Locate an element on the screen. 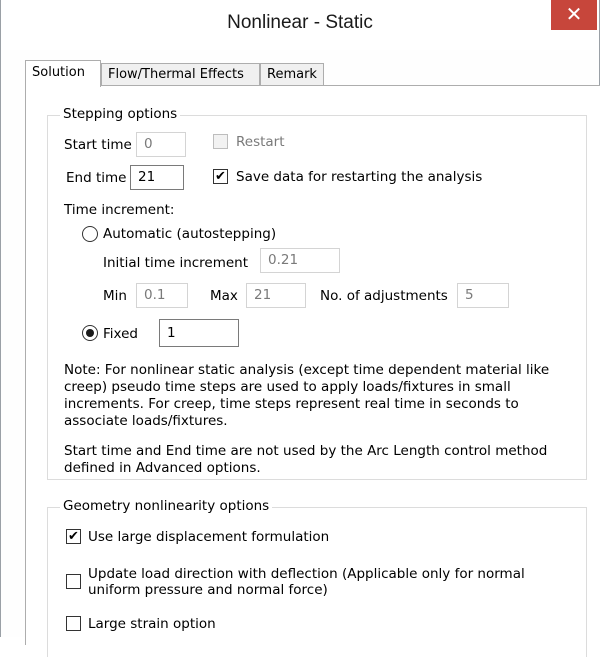 The width and height of the screenshot is (600, 657). tab-solution: Solution is located at coordinates (63, 73).